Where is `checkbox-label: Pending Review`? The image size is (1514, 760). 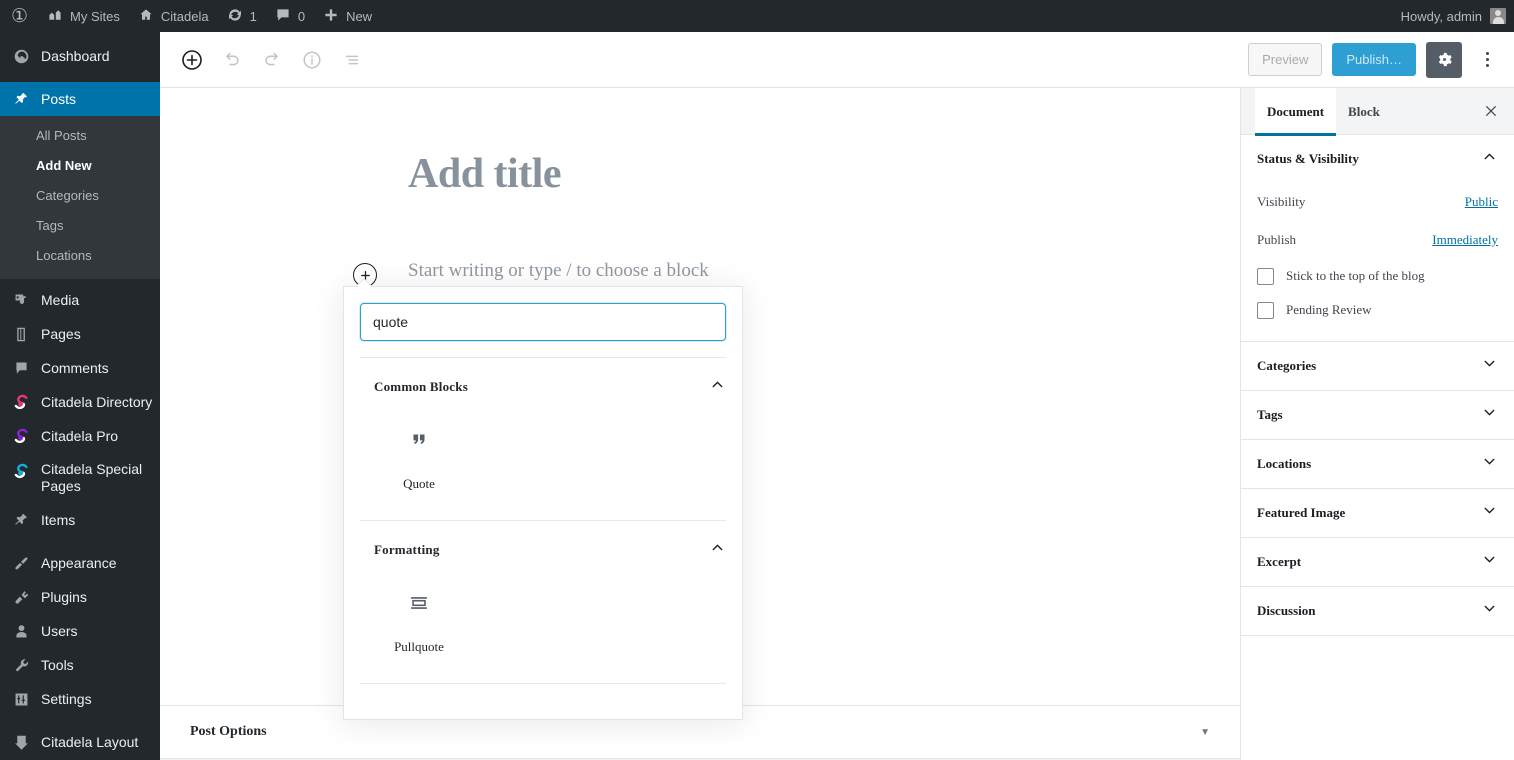 checkbox-label: Pending Review is located at coordinates (1329, 309).